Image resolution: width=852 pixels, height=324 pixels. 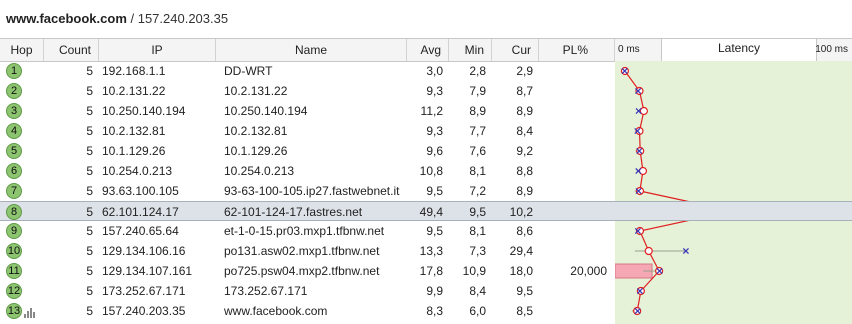 I want to click on cell-min: 10,9, so click(x=474, y=271).